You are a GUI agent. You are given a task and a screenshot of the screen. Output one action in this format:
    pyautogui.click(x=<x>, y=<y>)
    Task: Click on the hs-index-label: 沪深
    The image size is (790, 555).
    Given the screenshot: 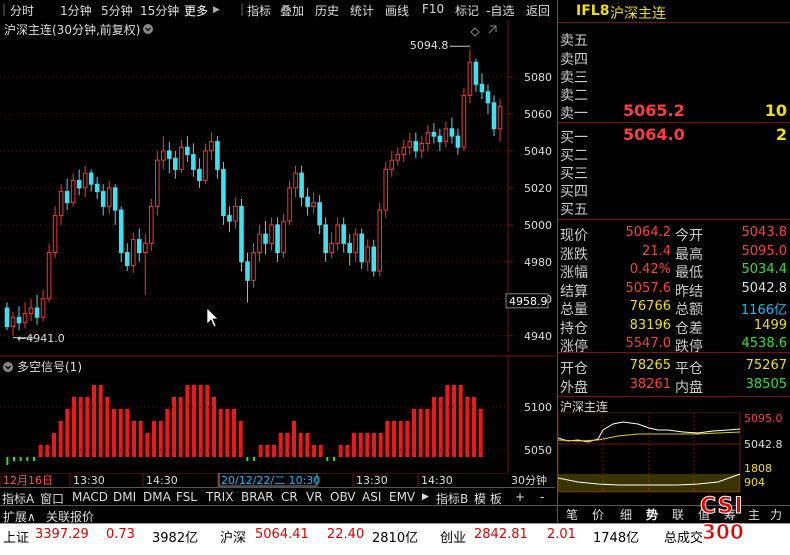 What is the action you would take?
    pyautogui.click(x=233, y=536)
    